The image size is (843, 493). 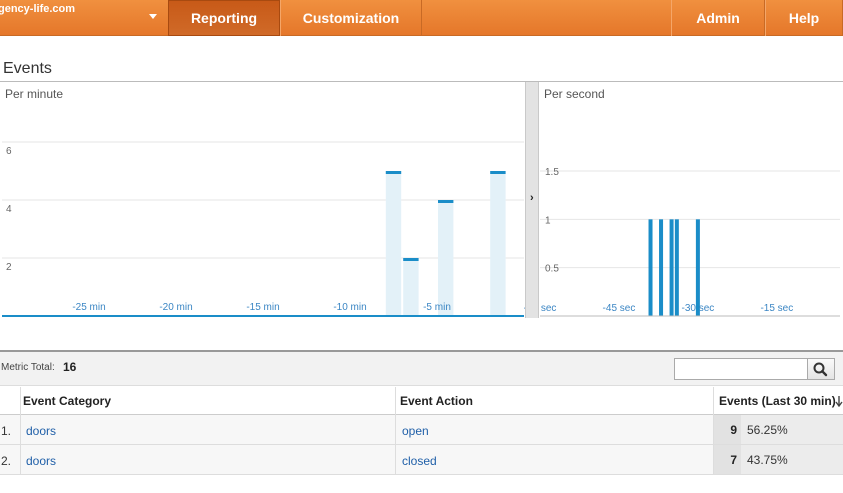 What do you see at coordinates (421, 369) in the screenshot?
I see `metric-bar: Metric Total: 16` at bounding box center [421, 369].